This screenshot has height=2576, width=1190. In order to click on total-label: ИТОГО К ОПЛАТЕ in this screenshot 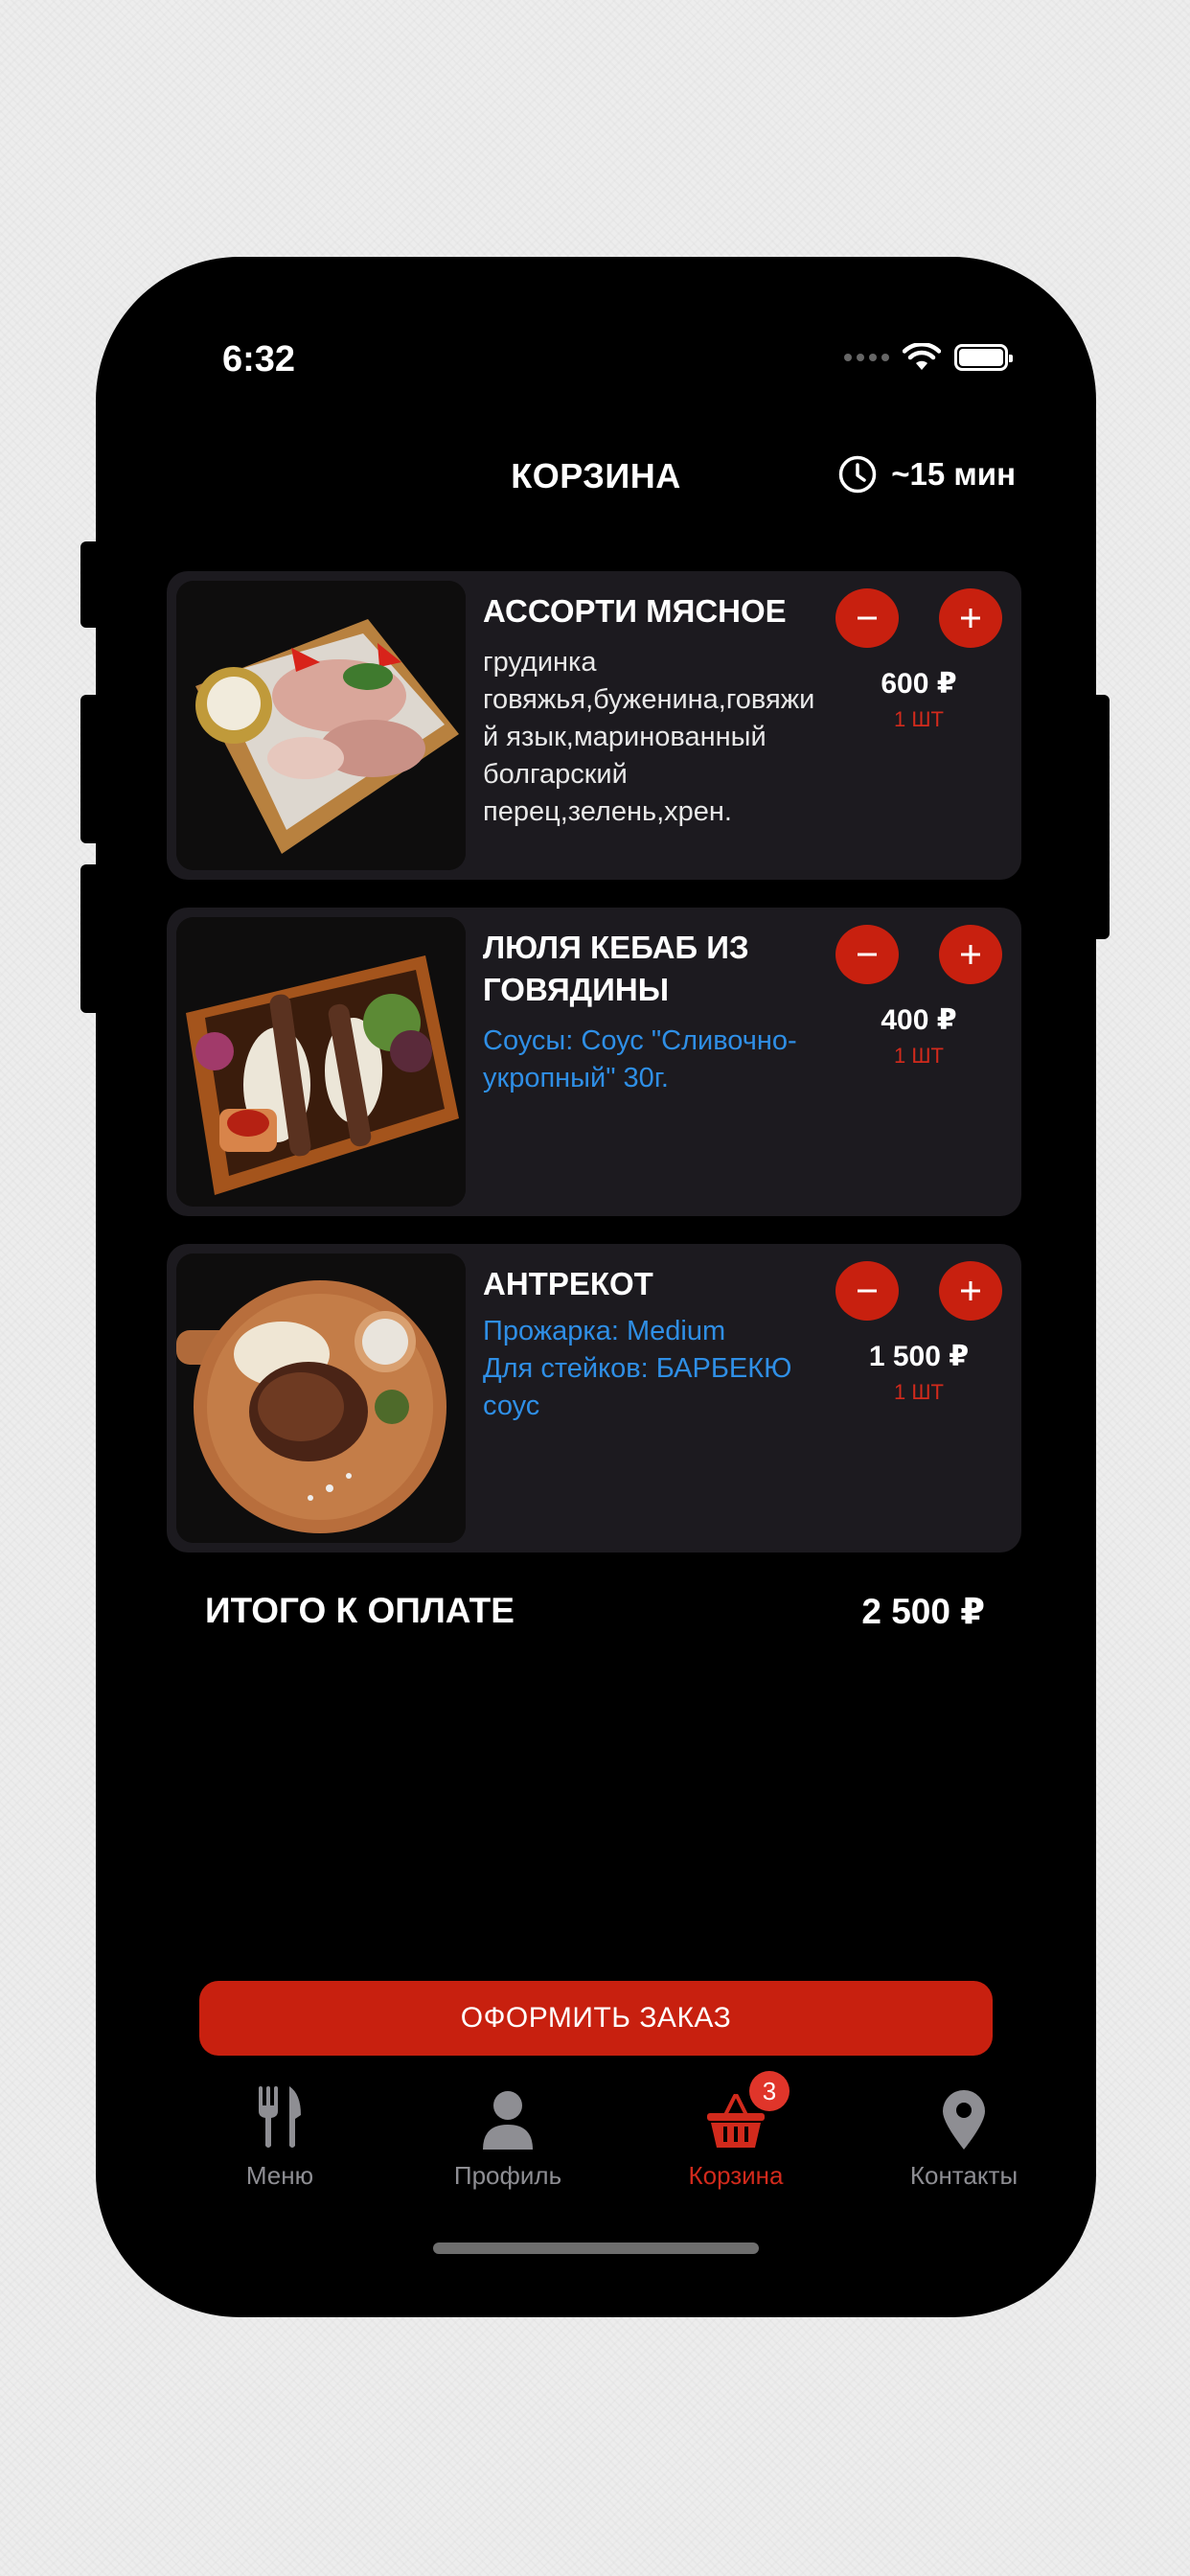, I will do `click(360, 1610)`.